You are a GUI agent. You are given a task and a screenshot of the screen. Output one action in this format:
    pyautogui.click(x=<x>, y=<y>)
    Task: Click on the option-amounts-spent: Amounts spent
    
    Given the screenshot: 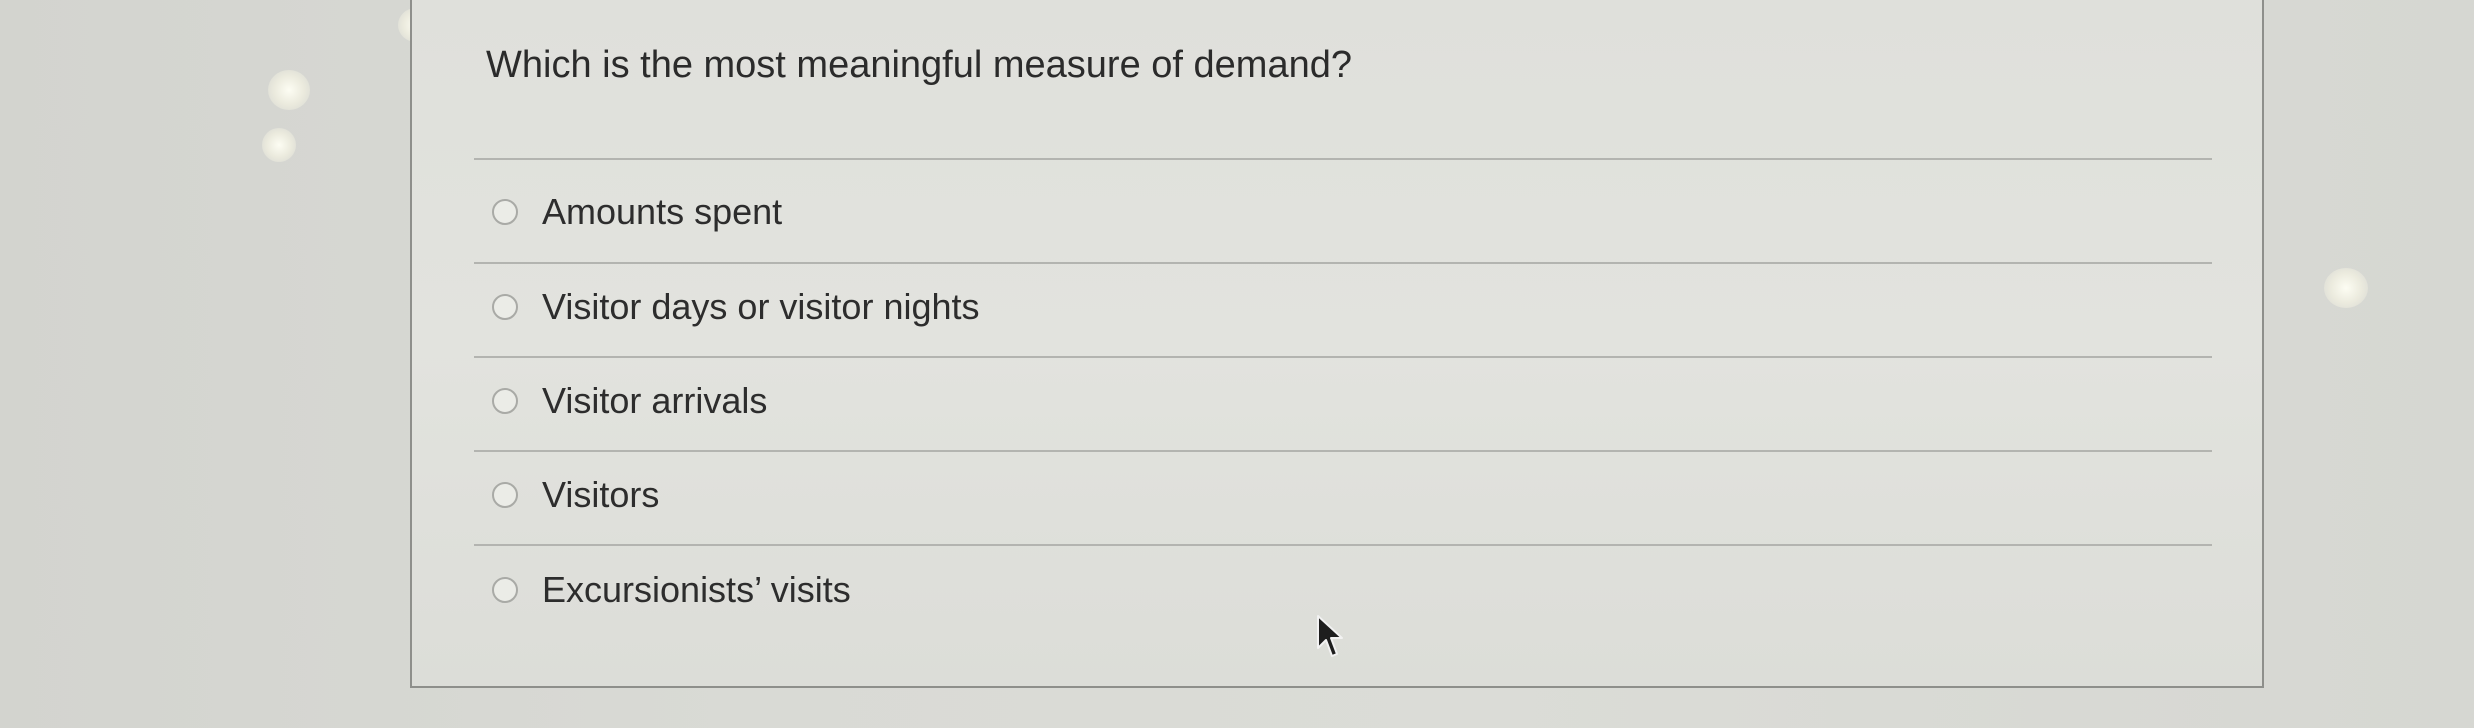 What is the action you would take?
    pyautogui.click(x=637, y=212)
    